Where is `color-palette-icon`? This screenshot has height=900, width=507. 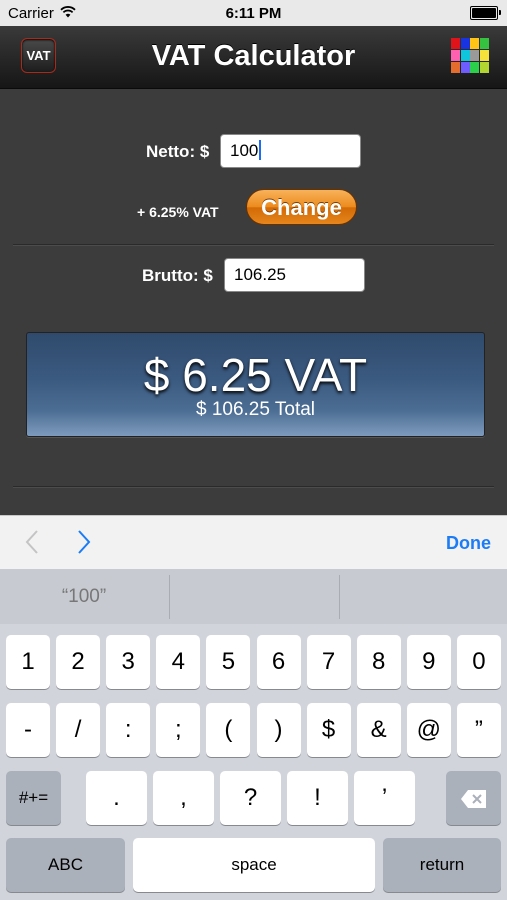
color-palette-icon is located at coordinates (470, 56).